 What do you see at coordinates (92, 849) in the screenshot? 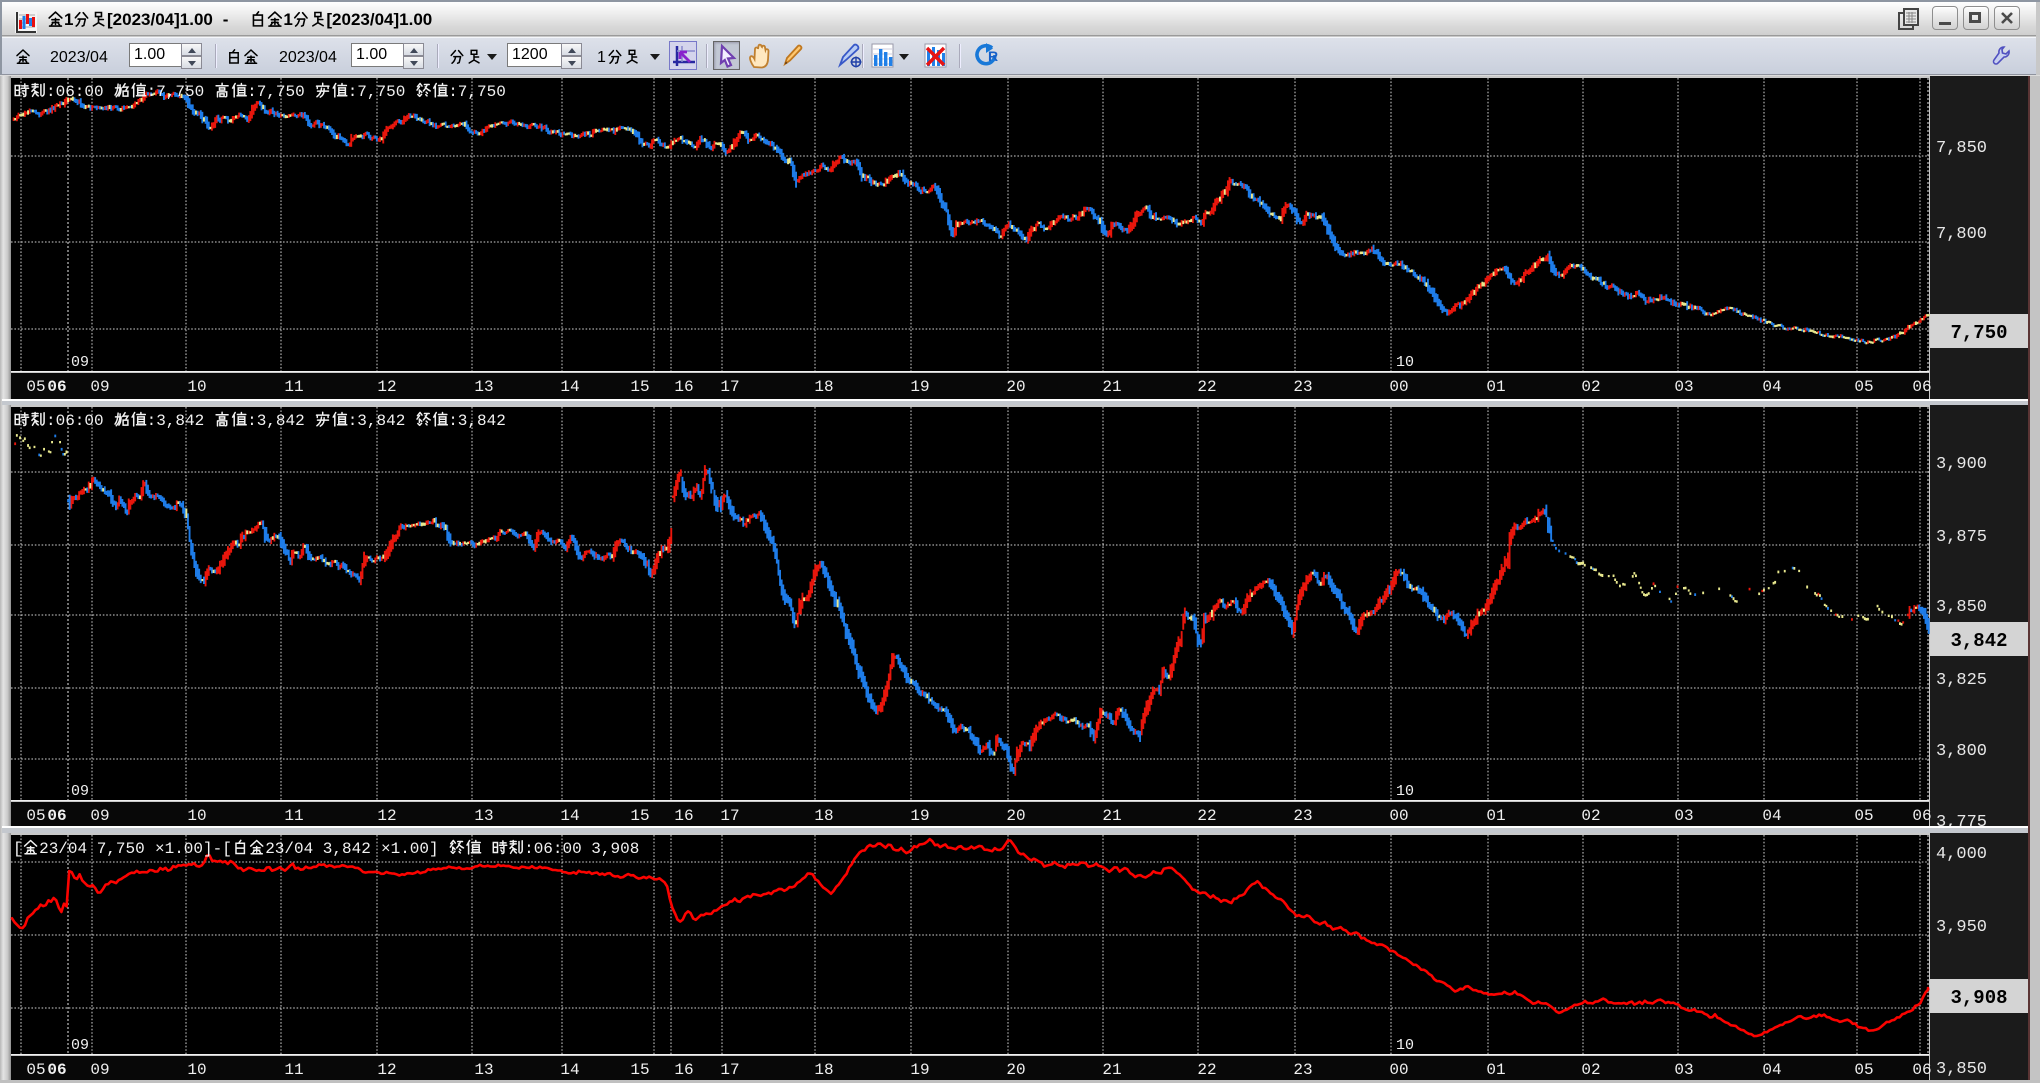
I see `svg-text: 23/04 7,750` at bounding box center [92, 849].